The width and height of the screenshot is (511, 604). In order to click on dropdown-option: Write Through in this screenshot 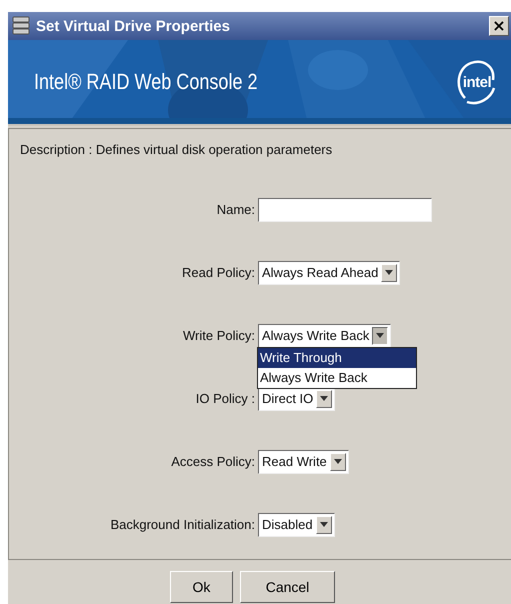, I will do `click(337, 358)`.